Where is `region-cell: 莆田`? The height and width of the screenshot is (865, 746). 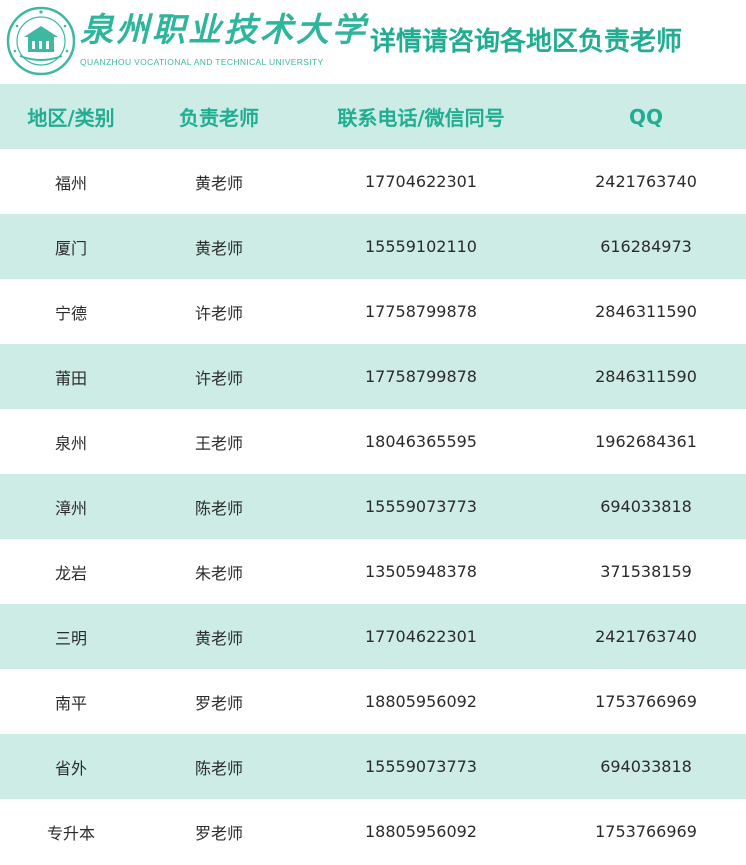
region-cell: 莆田 is located at coordinates (70, 378).